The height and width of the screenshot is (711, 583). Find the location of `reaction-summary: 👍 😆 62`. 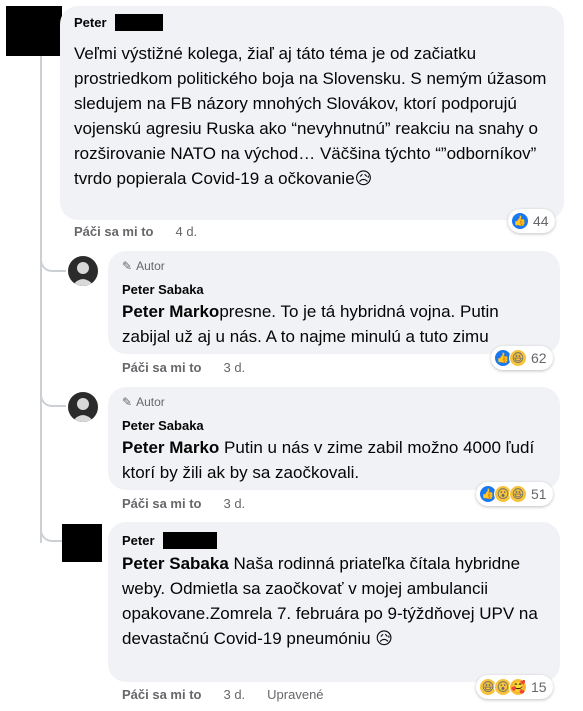

reaction-summary: 👍 😆 62 is located at coordinates (522, 358).